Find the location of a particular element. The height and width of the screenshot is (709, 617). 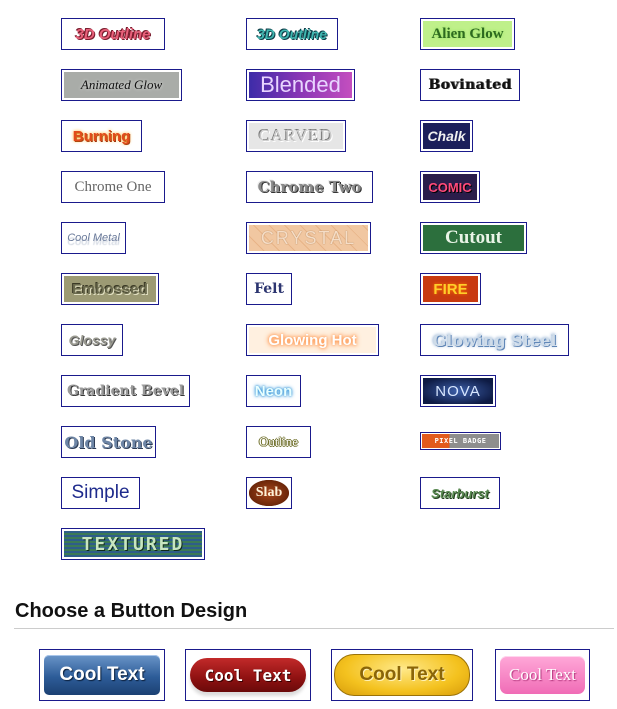

logo-bovinated: Bovinated is located at coordinates (470, 85).